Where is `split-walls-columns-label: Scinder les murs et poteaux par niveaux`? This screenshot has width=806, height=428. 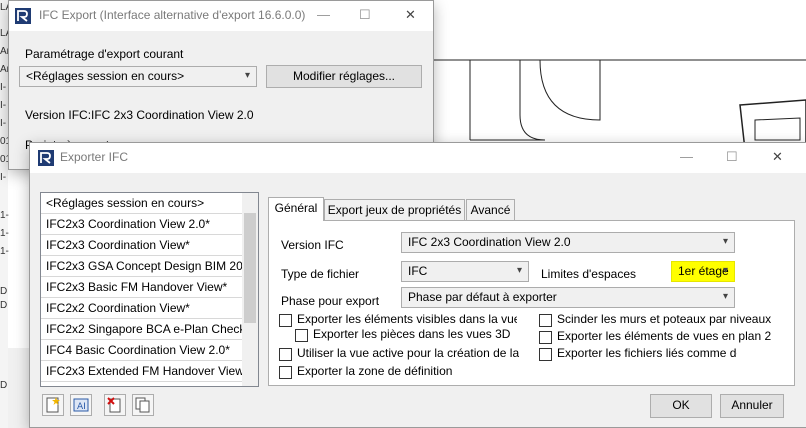 split-walls-columns-label: Scinder les murs et poteaux par niveaux is located at coordinates (664, 319).